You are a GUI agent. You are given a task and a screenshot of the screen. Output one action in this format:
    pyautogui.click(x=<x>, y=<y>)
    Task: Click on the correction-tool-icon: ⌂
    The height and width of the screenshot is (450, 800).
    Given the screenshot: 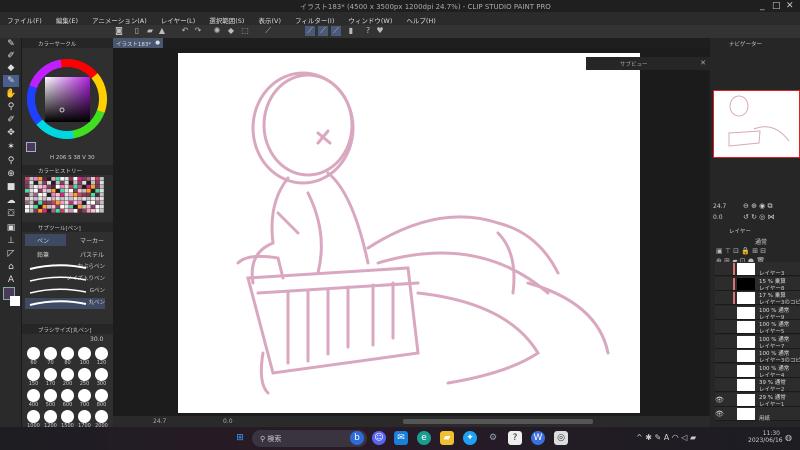 What is the action you would take?
    pyautogui.click(x=11, y=267)
    